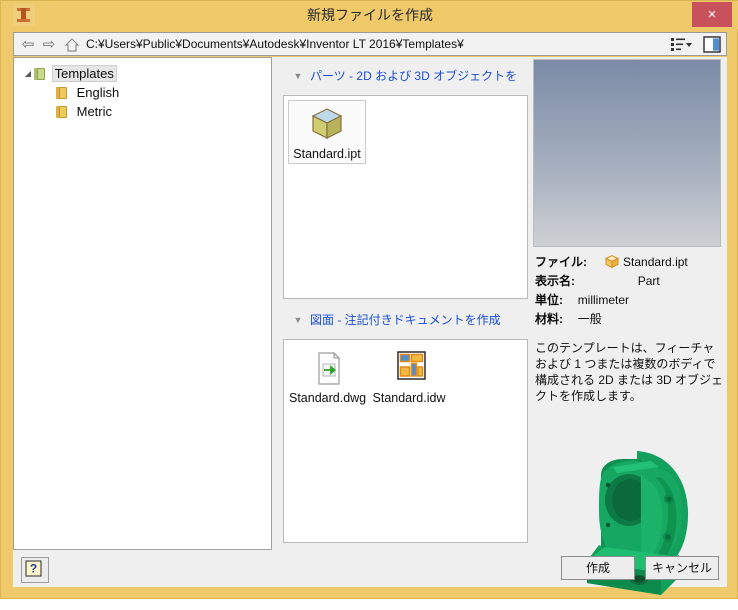 This screenshot has width=738, height=610. I want to click on create-button: 作成, so click(598, 568).